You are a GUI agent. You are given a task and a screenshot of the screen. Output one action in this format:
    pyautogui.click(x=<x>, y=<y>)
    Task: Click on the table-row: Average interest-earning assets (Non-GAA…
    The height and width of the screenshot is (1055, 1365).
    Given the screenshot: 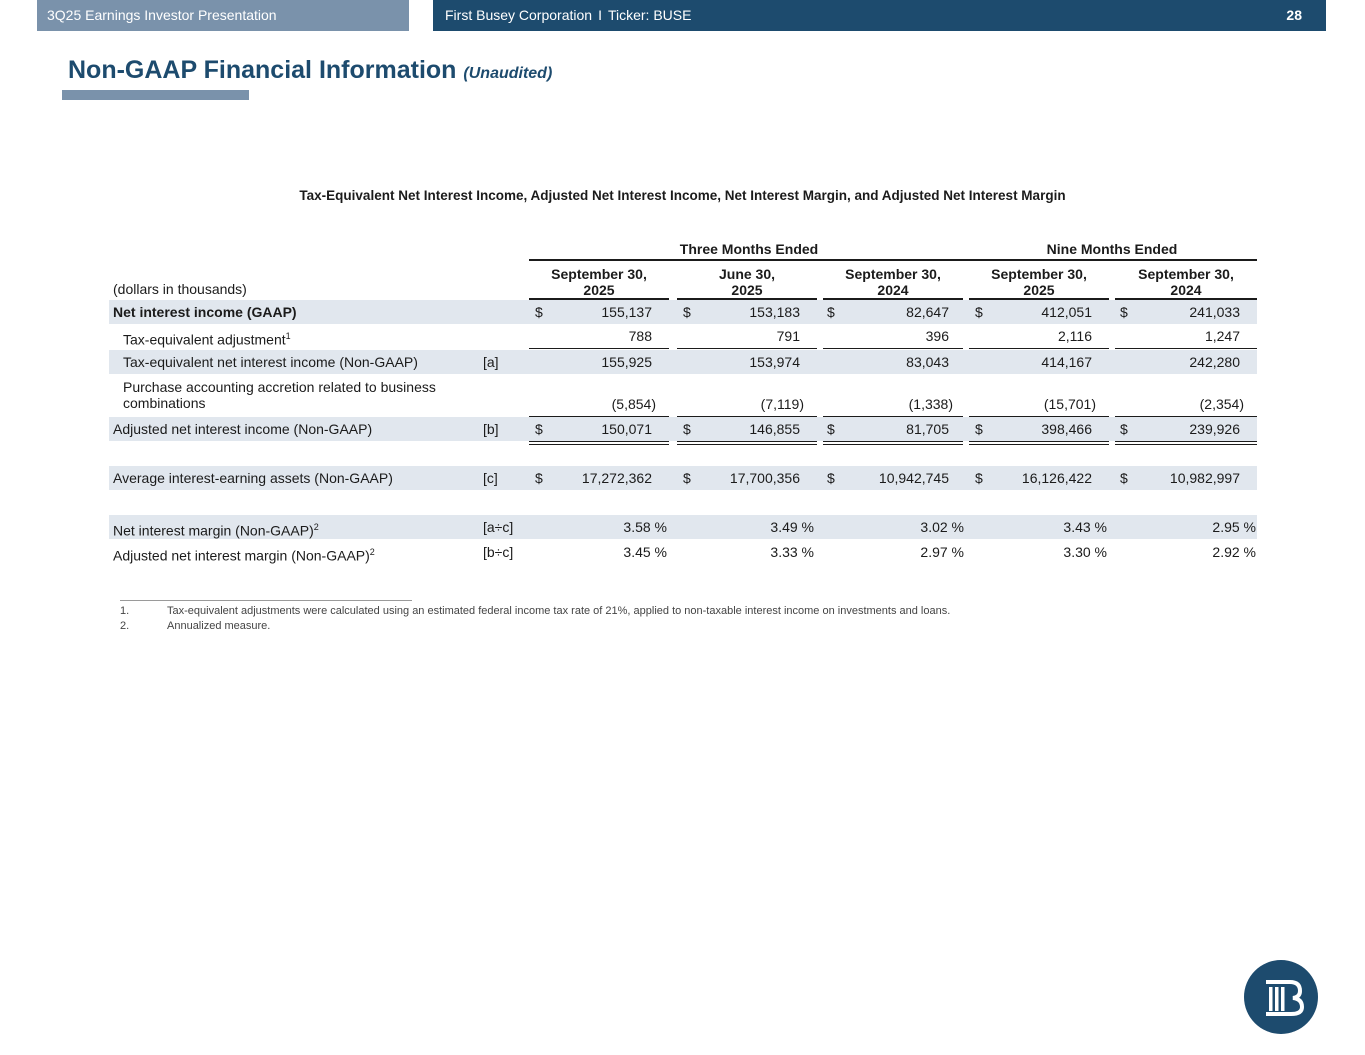 What is the action you would take?
    pyautogui.click(x=683, y=478)
    